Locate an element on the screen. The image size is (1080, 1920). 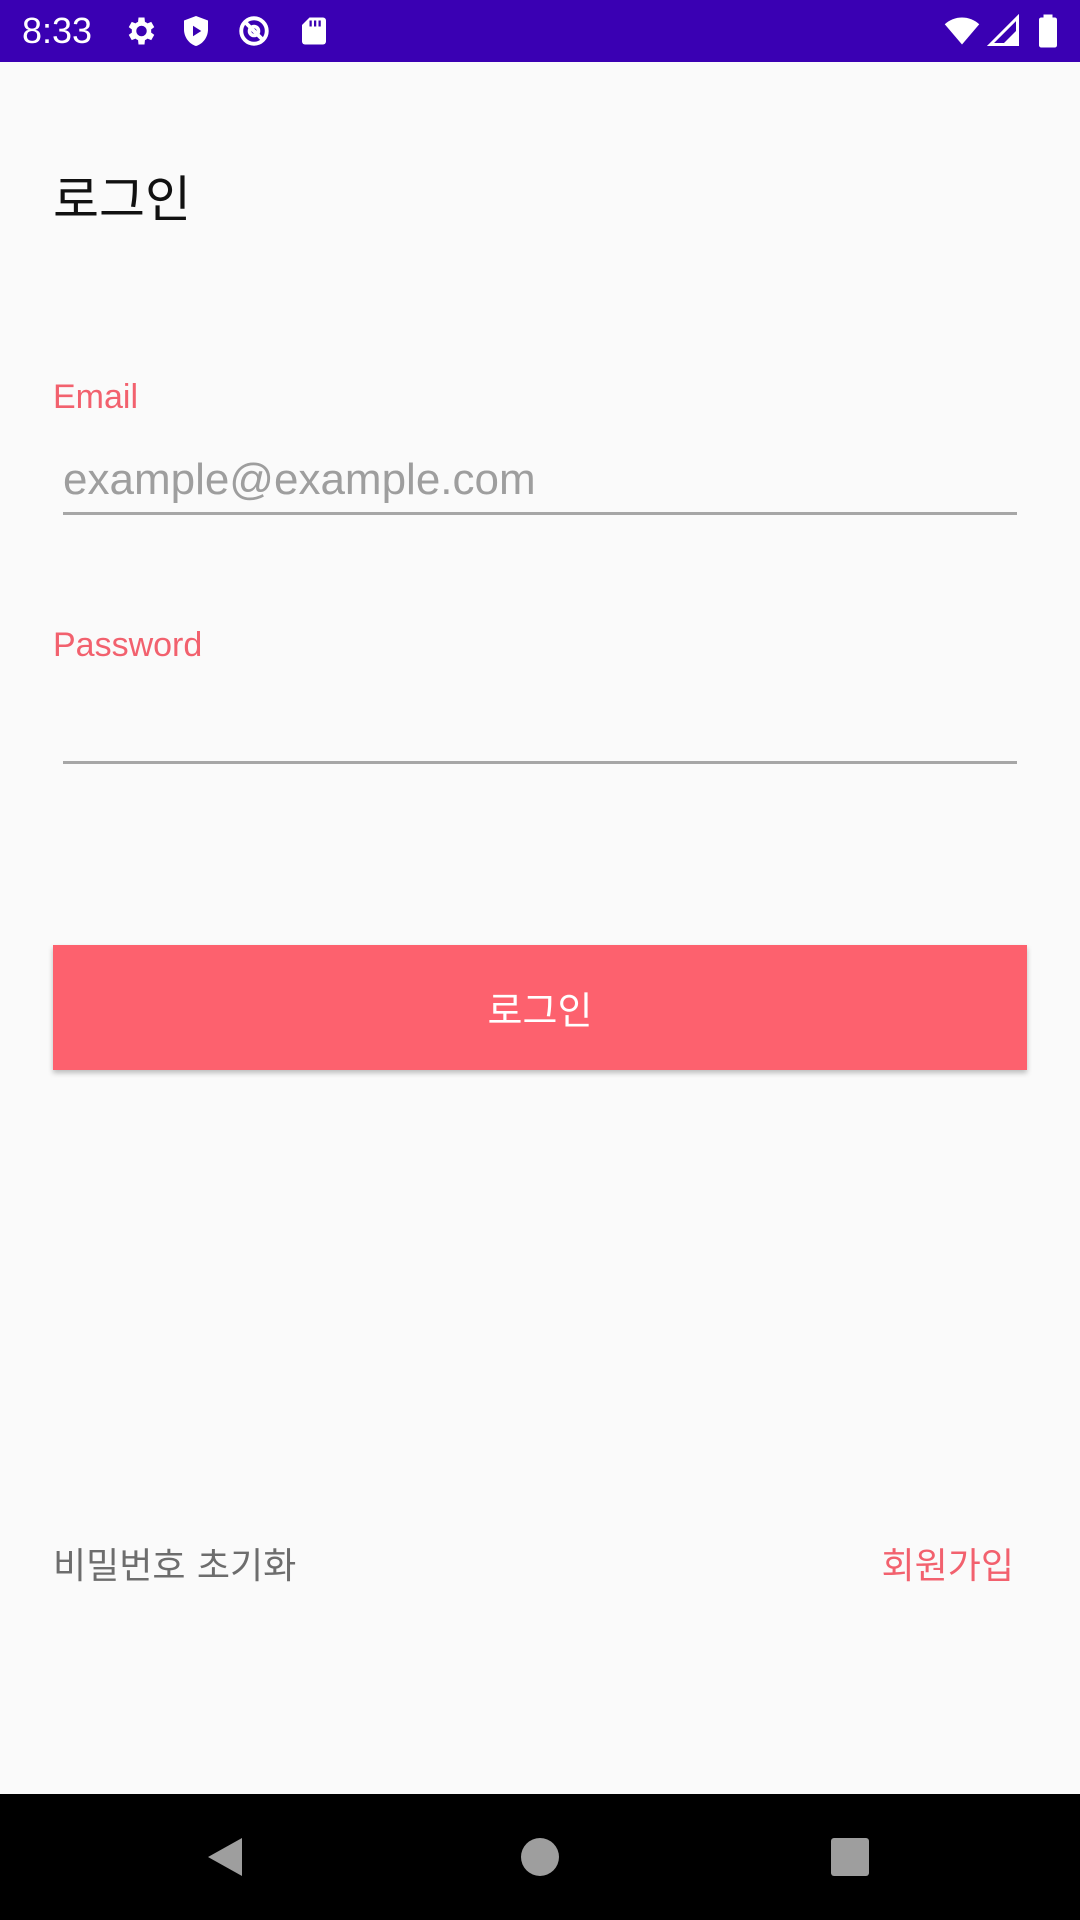
shield-play-icon is located at coordinates (196, 31).